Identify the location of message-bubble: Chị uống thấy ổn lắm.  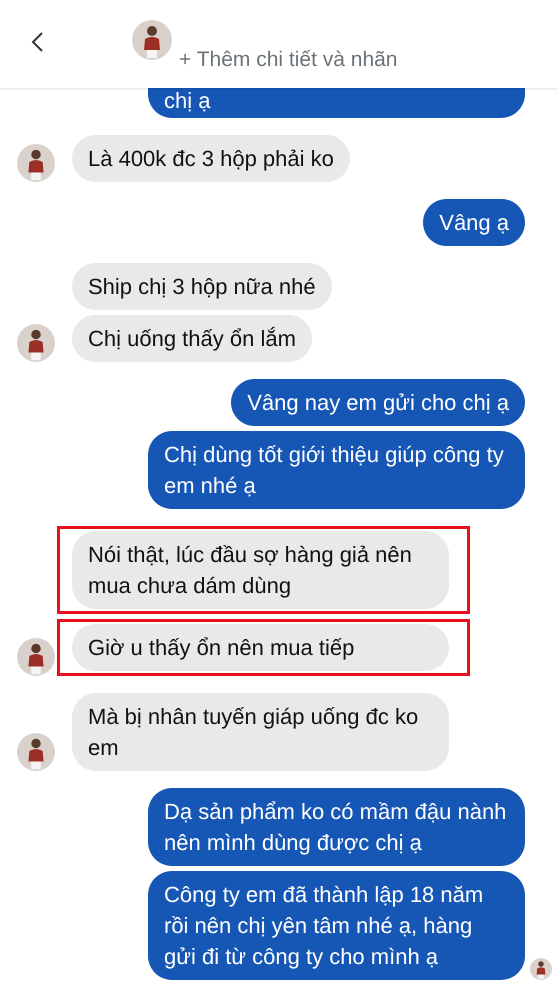
(192, 338).